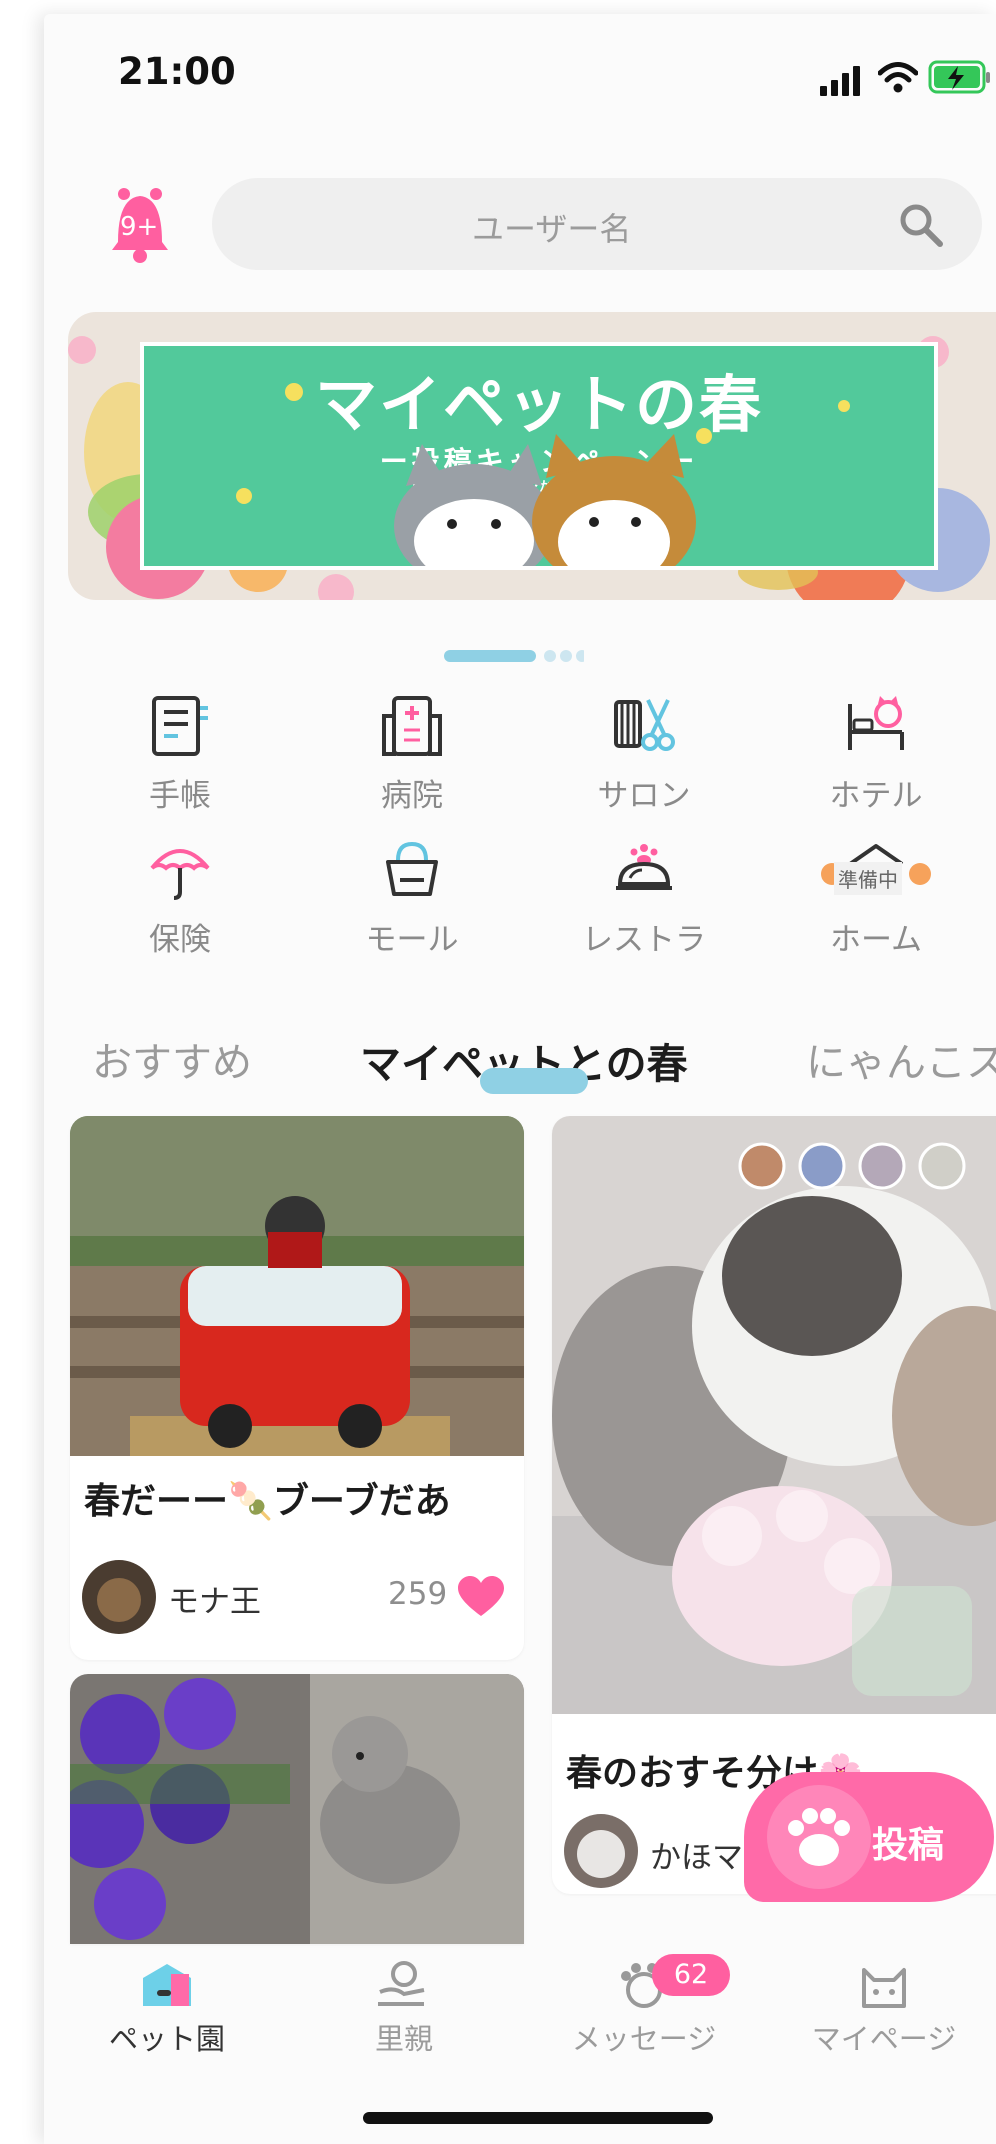  I want to click on hospital-icon, so click(412, 726).